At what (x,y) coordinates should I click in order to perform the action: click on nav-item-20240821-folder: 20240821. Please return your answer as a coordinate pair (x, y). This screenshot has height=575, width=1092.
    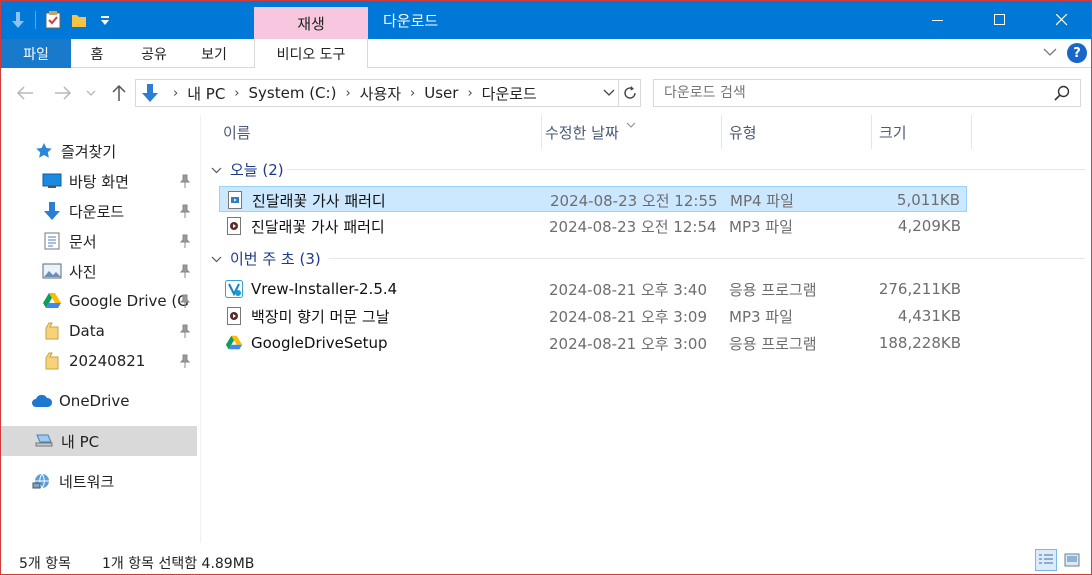
    Looking at the image, I should click on (99, 361).